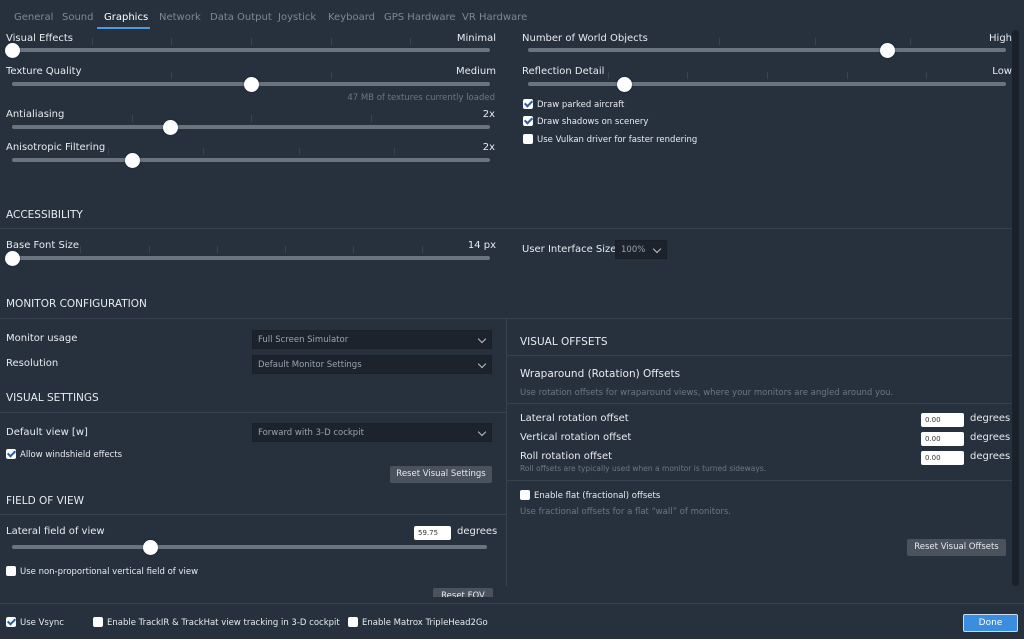 This screenshot has height=639, width=1024. What do you see at coordinates (956, 547) in the screenshot?
I see `reset-visual-offsets-button: Reset Visual Offsets` at bounding box center [956, 547].